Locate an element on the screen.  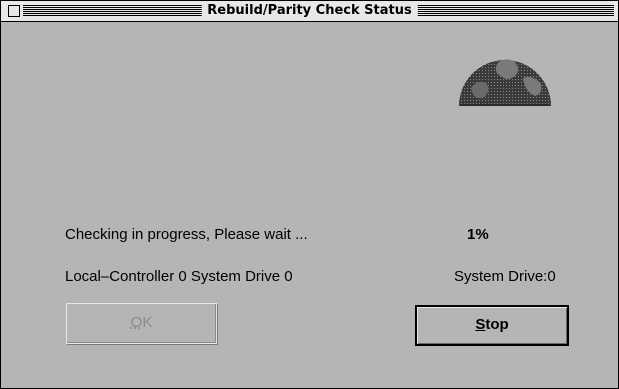
stop-button: Stop is located at coordinates (492, 325).